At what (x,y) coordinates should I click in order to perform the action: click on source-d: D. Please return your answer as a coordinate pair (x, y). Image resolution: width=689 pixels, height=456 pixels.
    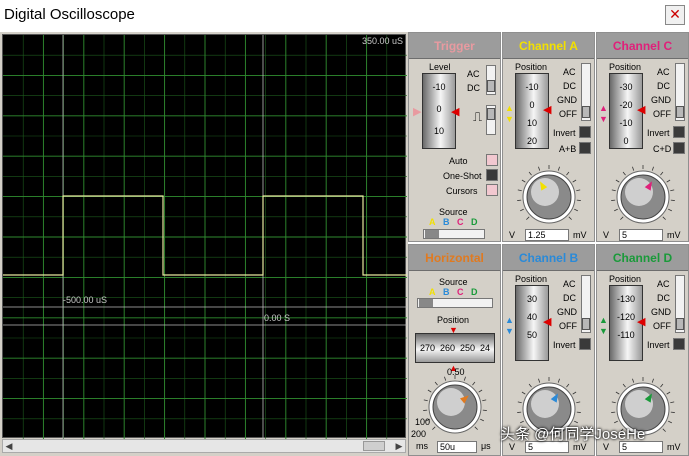
    Looking at the image, I should click on (474, 222).